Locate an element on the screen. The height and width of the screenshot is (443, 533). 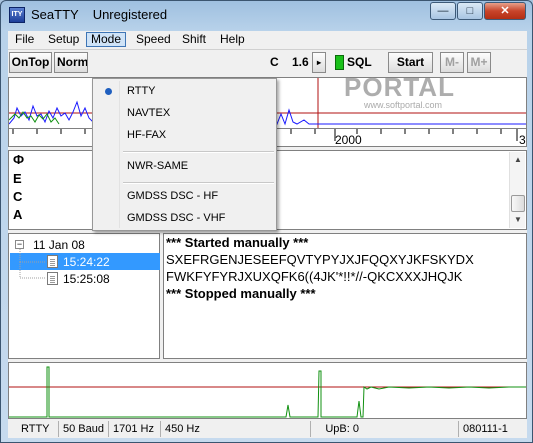
mode-item-gmdss-dsc-vhf: GMDSS DSC - VHF is located at coordinates (184, 218).